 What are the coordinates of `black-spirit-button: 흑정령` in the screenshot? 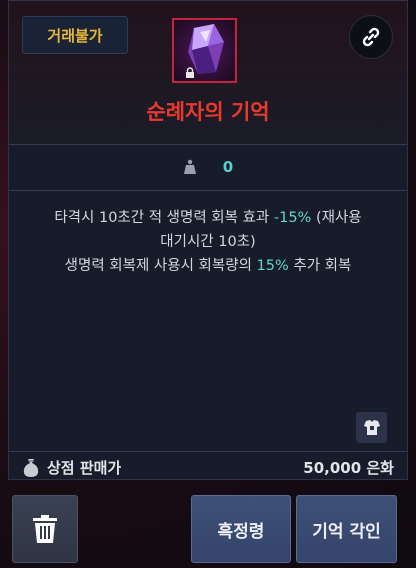 It's located at (241, 529).